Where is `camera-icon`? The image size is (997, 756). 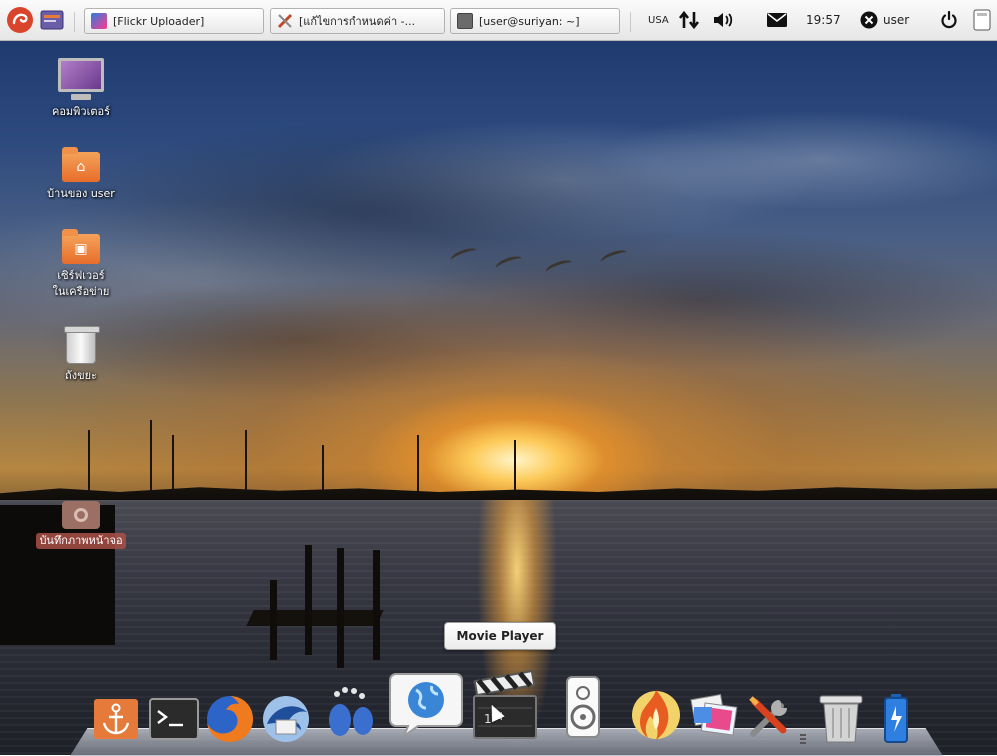 camera-icon is located at coordinates (81, 515).